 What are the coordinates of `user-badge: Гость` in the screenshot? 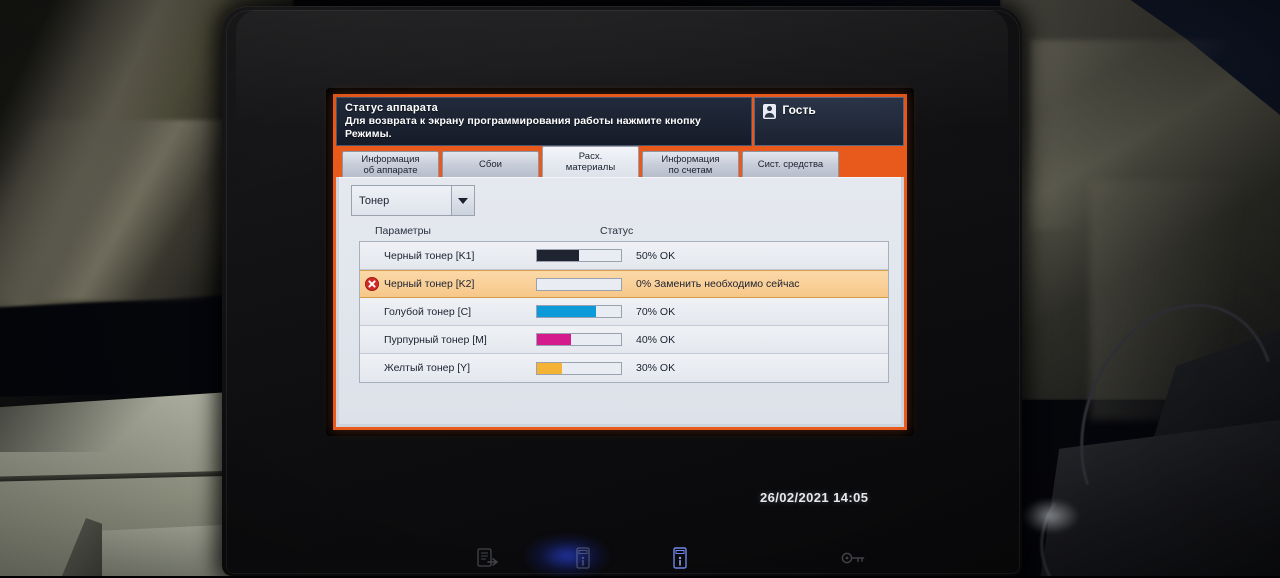 It's located at (829, 121).